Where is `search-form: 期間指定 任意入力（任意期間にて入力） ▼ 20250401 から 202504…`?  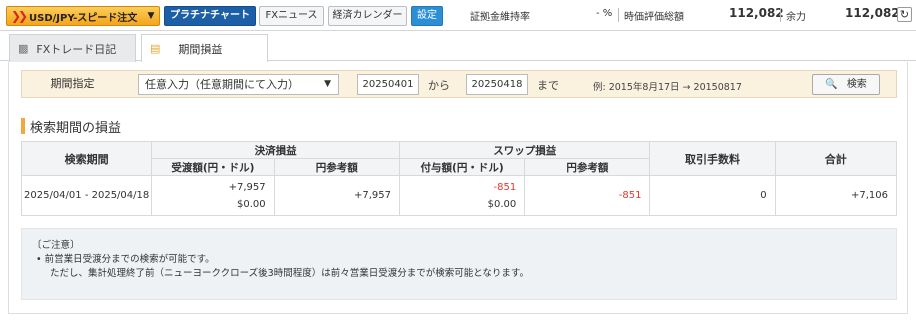
search-form: 期間指定 任意入力（任意期間にて入力） ▼ 20250401 から 202504… is located at coordinates (459, 84).